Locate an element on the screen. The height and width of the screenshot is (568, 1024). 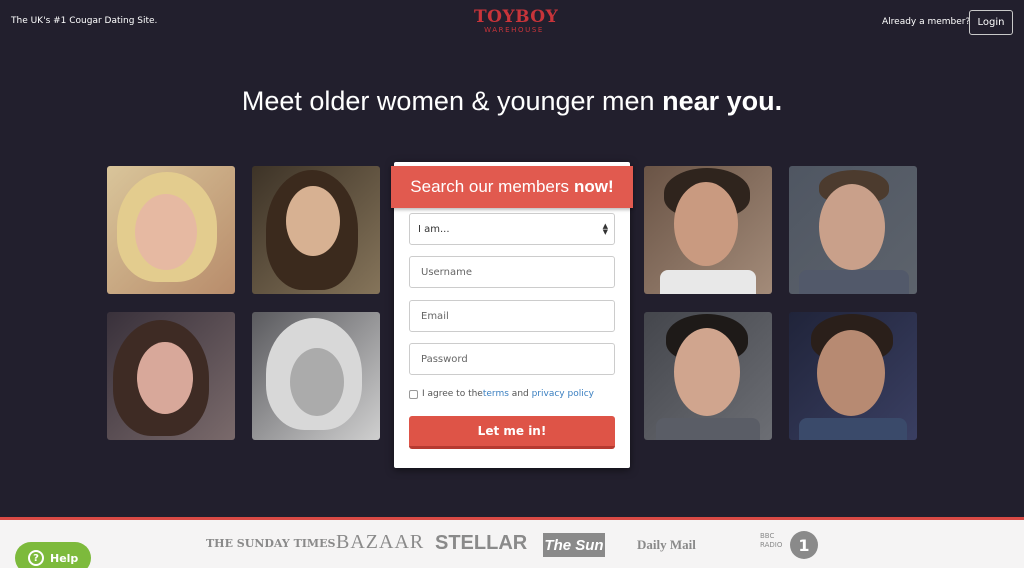
daily-mail-logo: Daily Mail is located at coordinates (666, 544).